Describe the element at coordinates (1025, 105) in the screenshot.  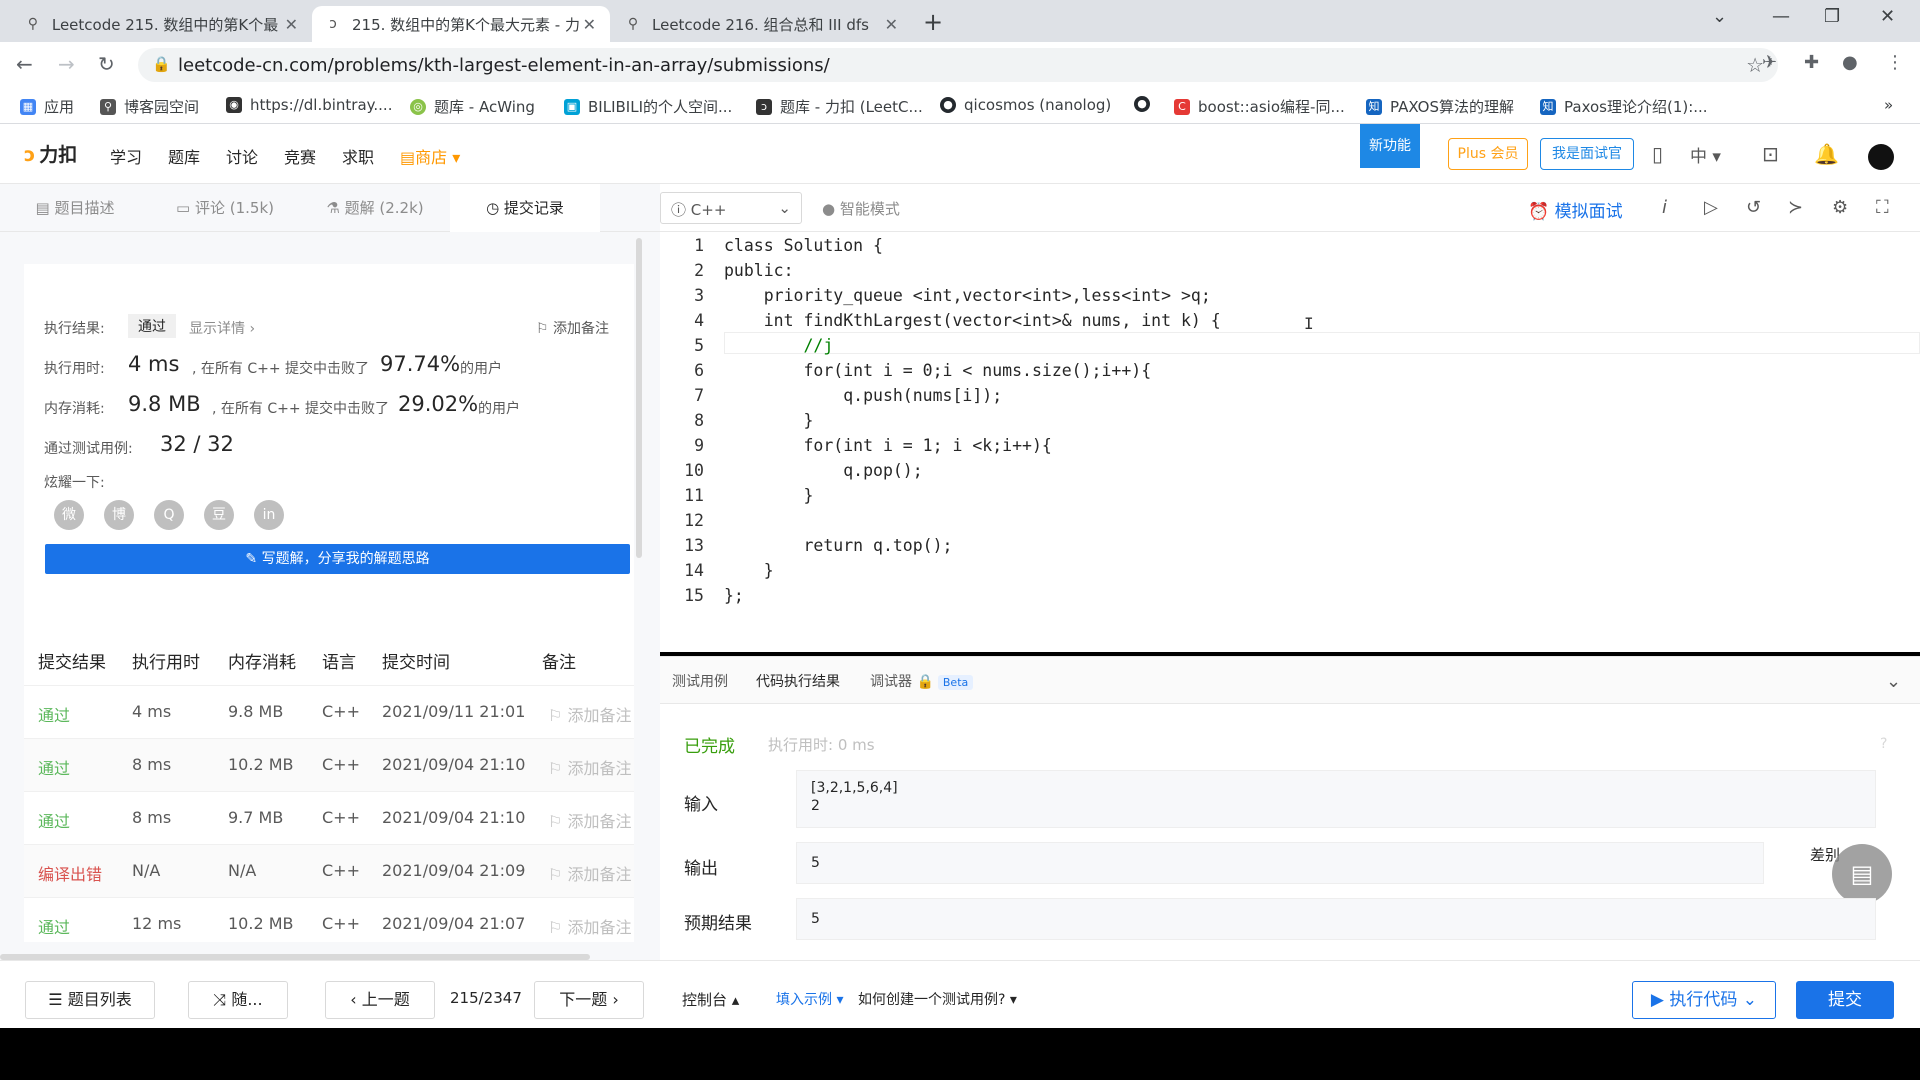
I see `bookmark-item: ● qicosmos (nanolog)` at that location.